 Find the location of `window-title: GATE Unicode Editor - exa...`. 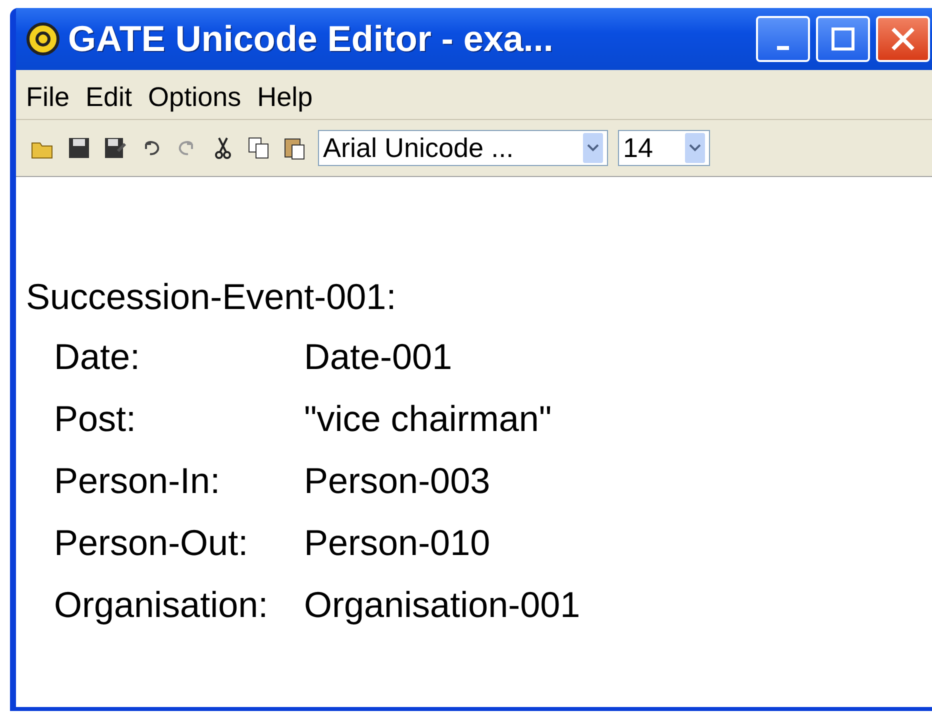

window-title: GATE Unicode Editor - exa... is located at coordinates (311, 39).